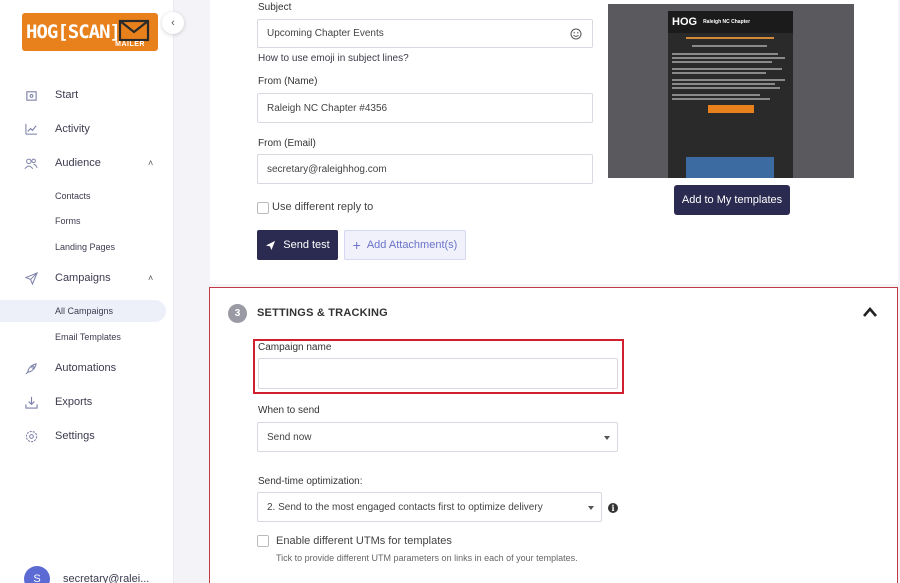 The image size is (900, 583). Describe the element at coordinates (327, 108) in the screenshot. I see `from-name-value: Raleigh NC Chapter #4356` at that location.